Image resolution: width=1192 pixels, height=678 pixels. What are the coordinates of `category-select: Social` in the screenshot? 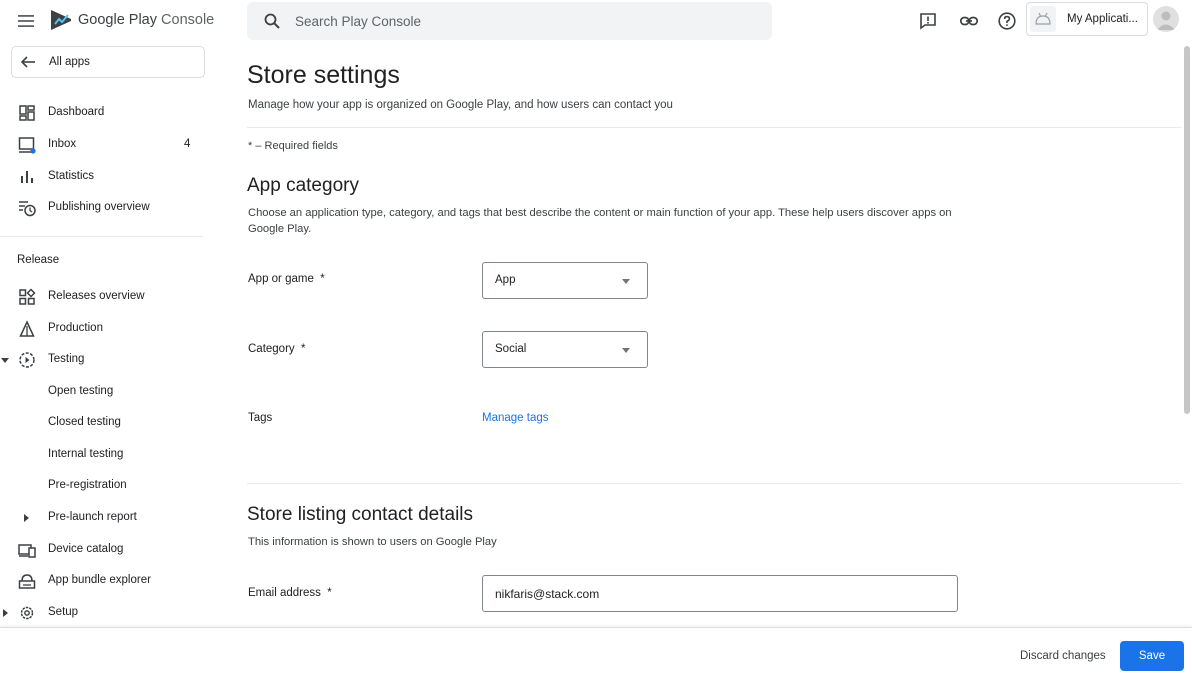 It's located at (565, 349).